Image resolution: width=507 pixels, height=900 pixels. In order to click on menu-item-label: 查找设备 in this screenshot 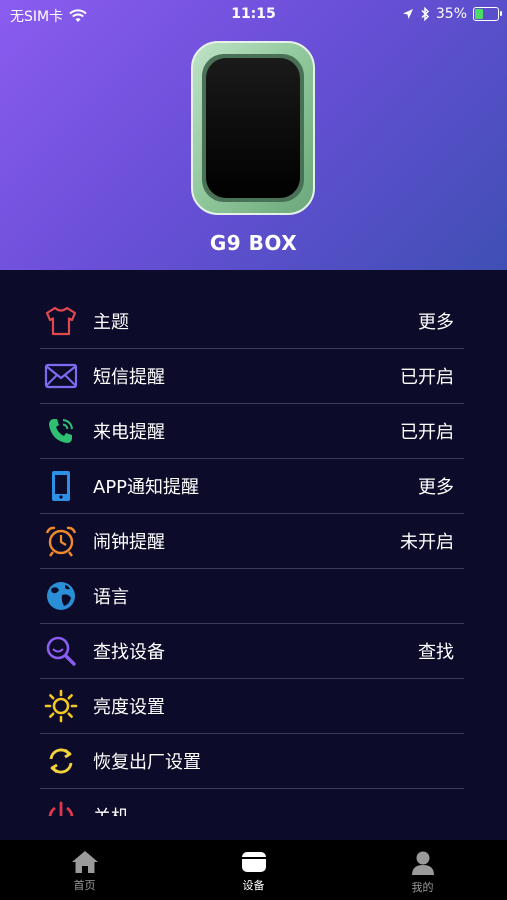, I will do `click(129, 652)`.